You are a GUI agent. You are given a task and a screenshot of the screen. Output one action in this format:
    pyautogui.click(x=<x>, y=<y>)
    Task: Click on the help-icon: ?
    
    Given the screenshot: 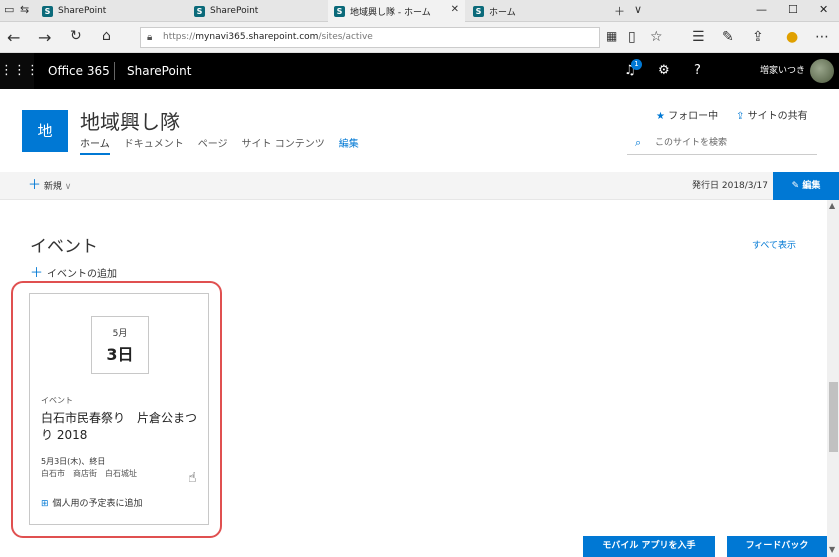 What is the action you would take?
    pyautogui.click(x=697, y=71)
    